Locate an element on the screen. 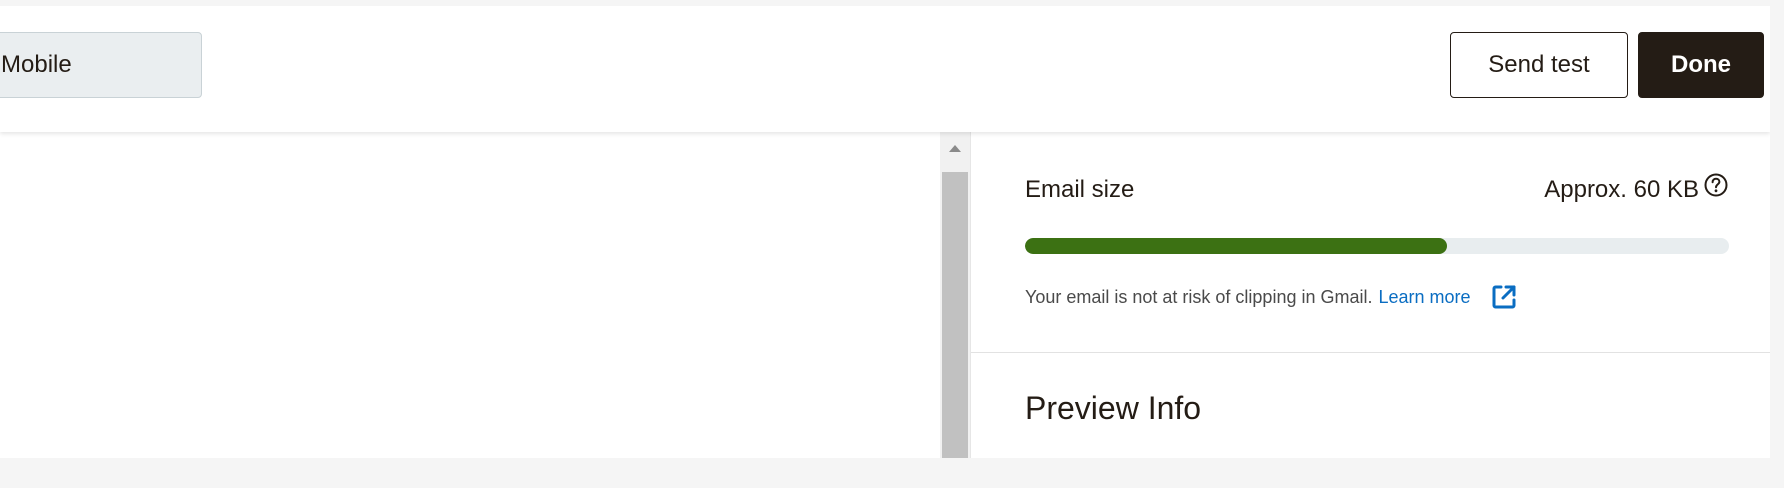  scroll-up-icon is located at coordinates (955, 148).